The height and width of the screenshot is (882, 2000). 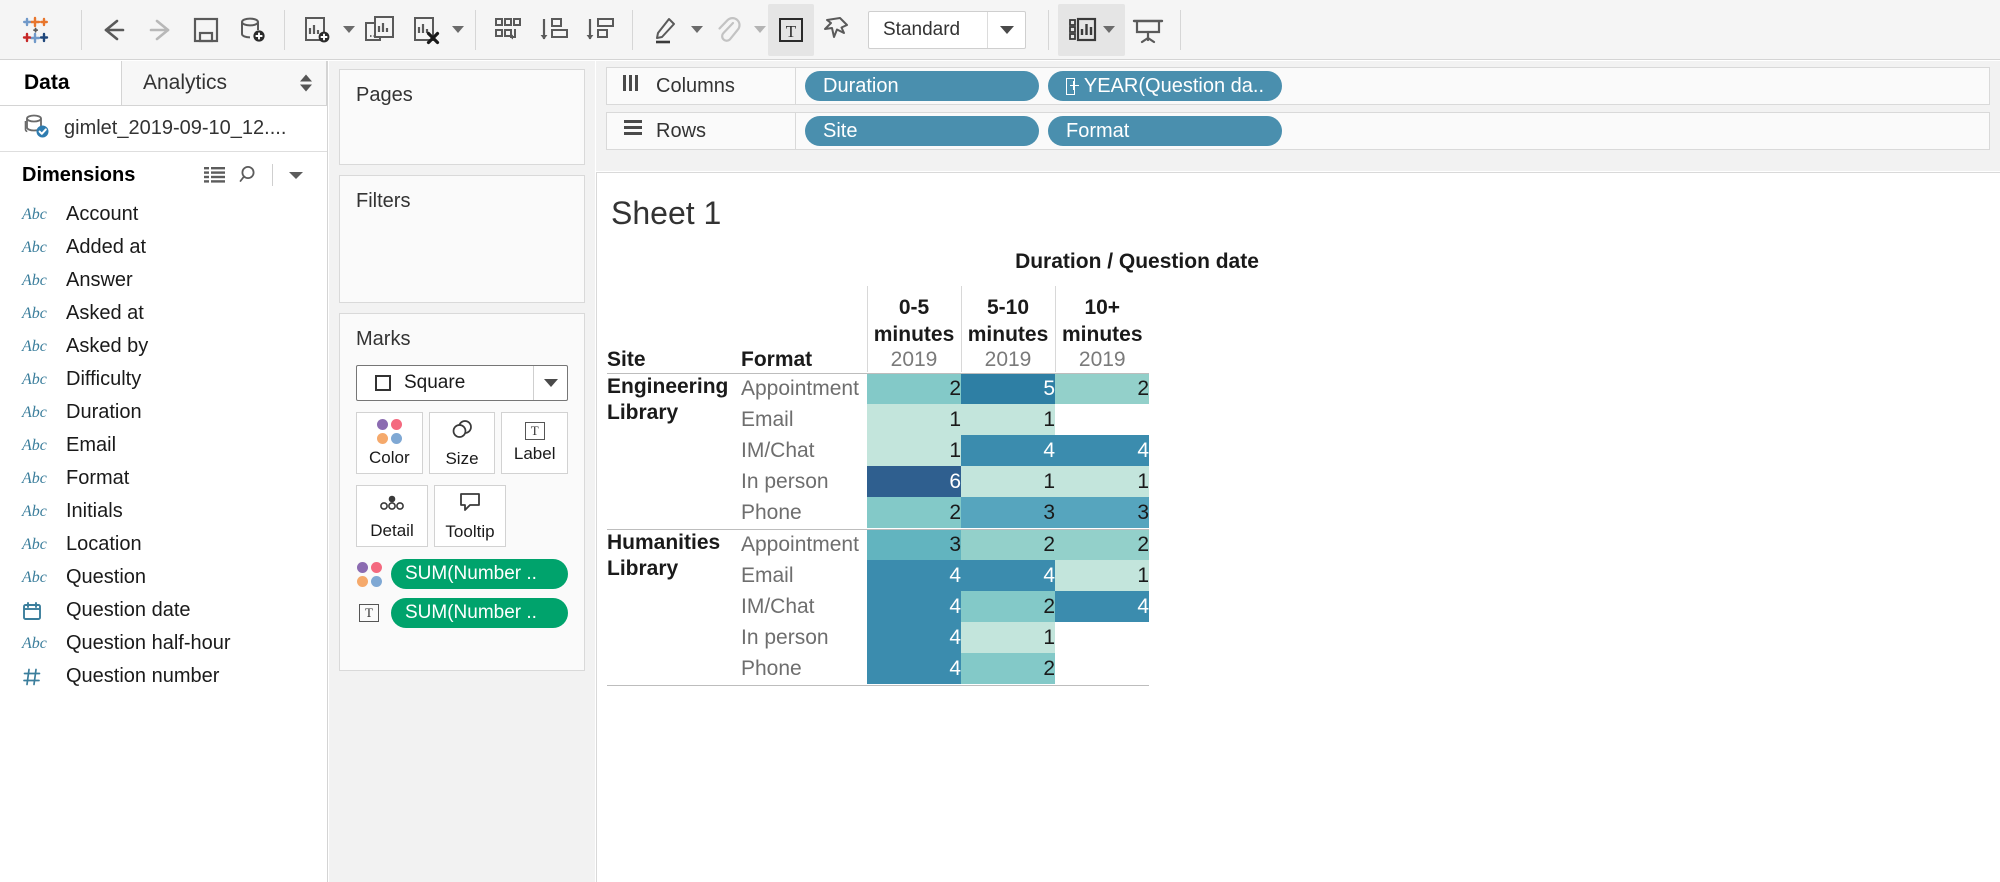 What do you see at coordinates (163, 643) in the screenshot?
I see `dimension-field-question-half-hour: Abc Question half-hour` at bounding box center [163, 643].